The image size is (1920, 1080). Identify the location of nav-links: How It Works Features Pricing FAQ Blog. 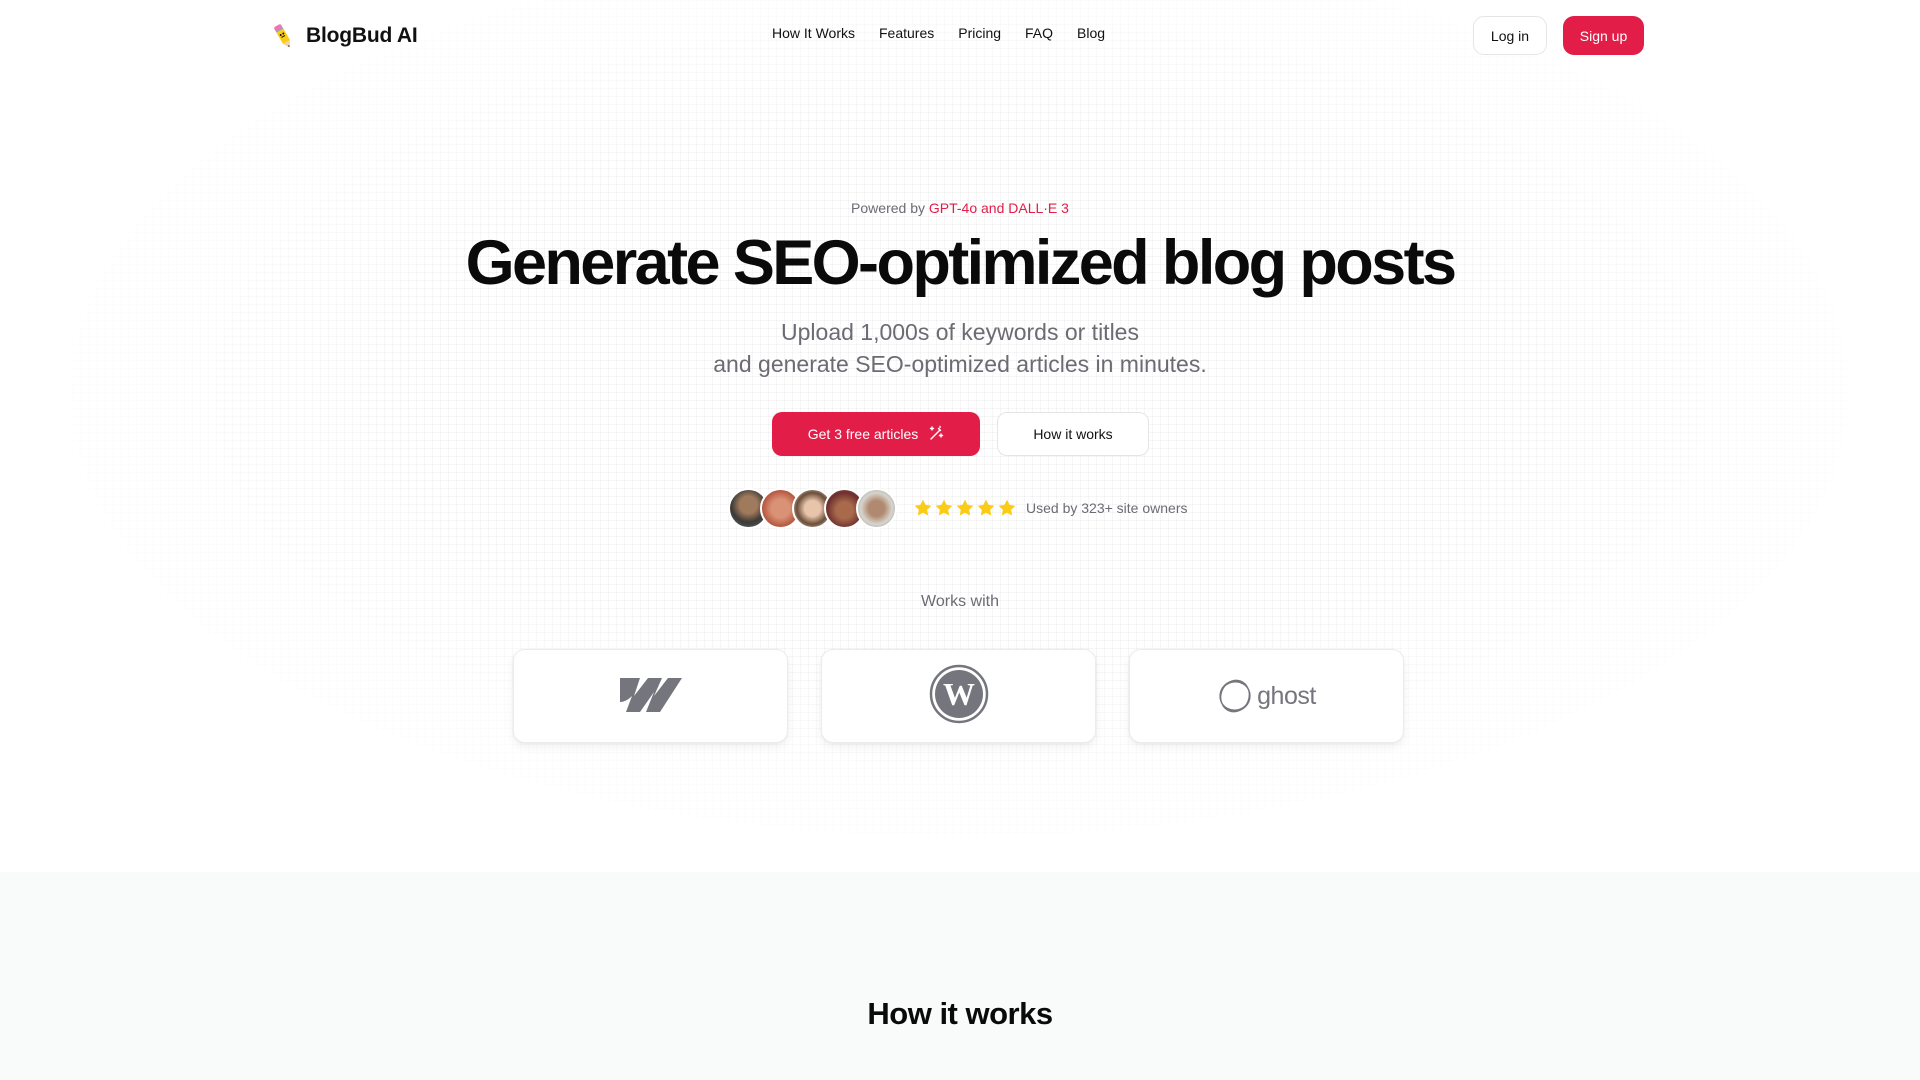
(938, 33).